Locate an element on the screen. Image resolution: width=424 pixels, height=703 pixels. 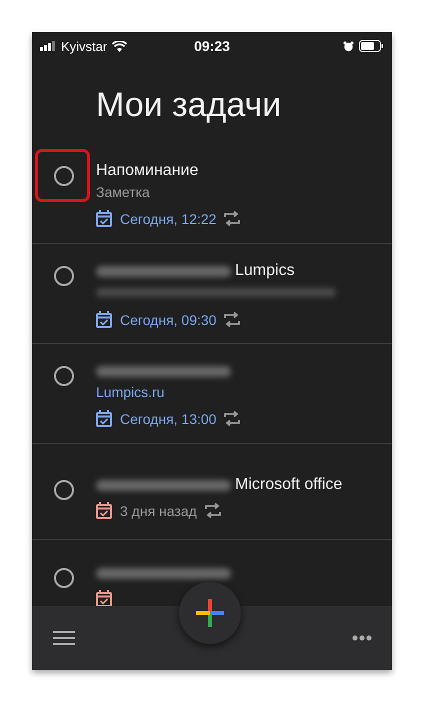
task-title: Напоминание is located at coordinates (147, 171).